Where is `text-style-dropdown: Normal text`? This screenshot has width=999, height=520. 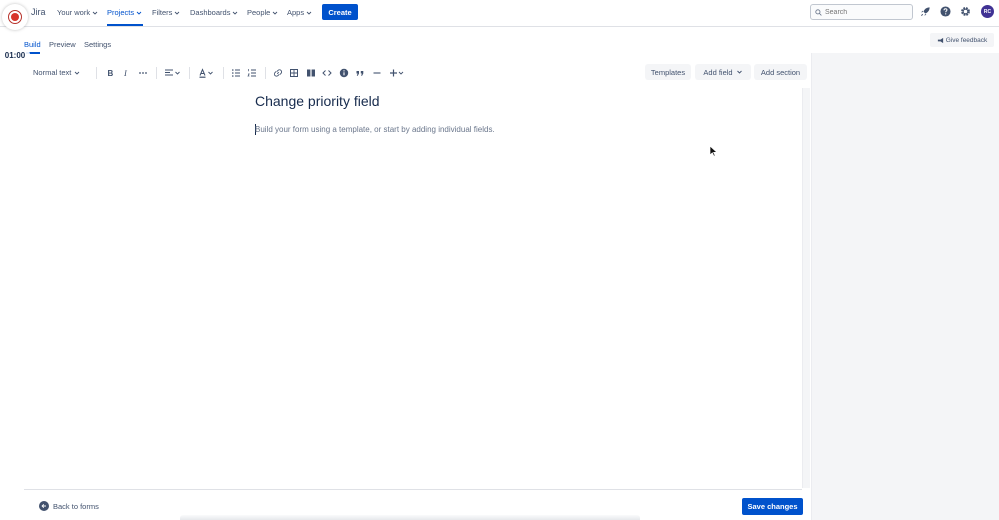
text-style-dropdown: Normal text is located at coordinates (56, 72).